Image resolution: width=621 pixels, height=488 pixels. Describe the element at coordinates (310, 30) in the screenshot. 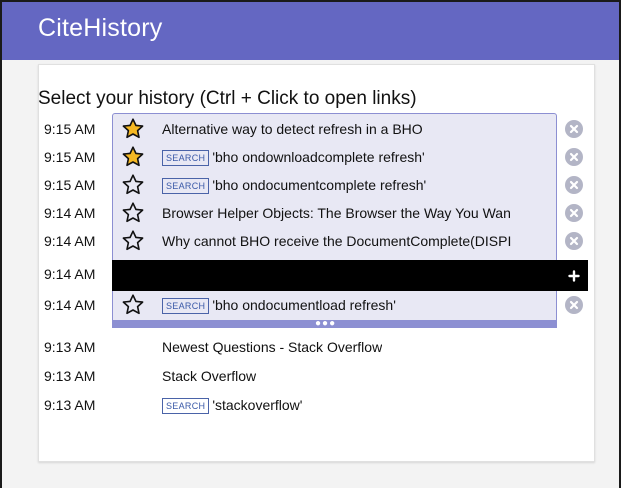

I see `header-bar: CiteHistory` at that location.